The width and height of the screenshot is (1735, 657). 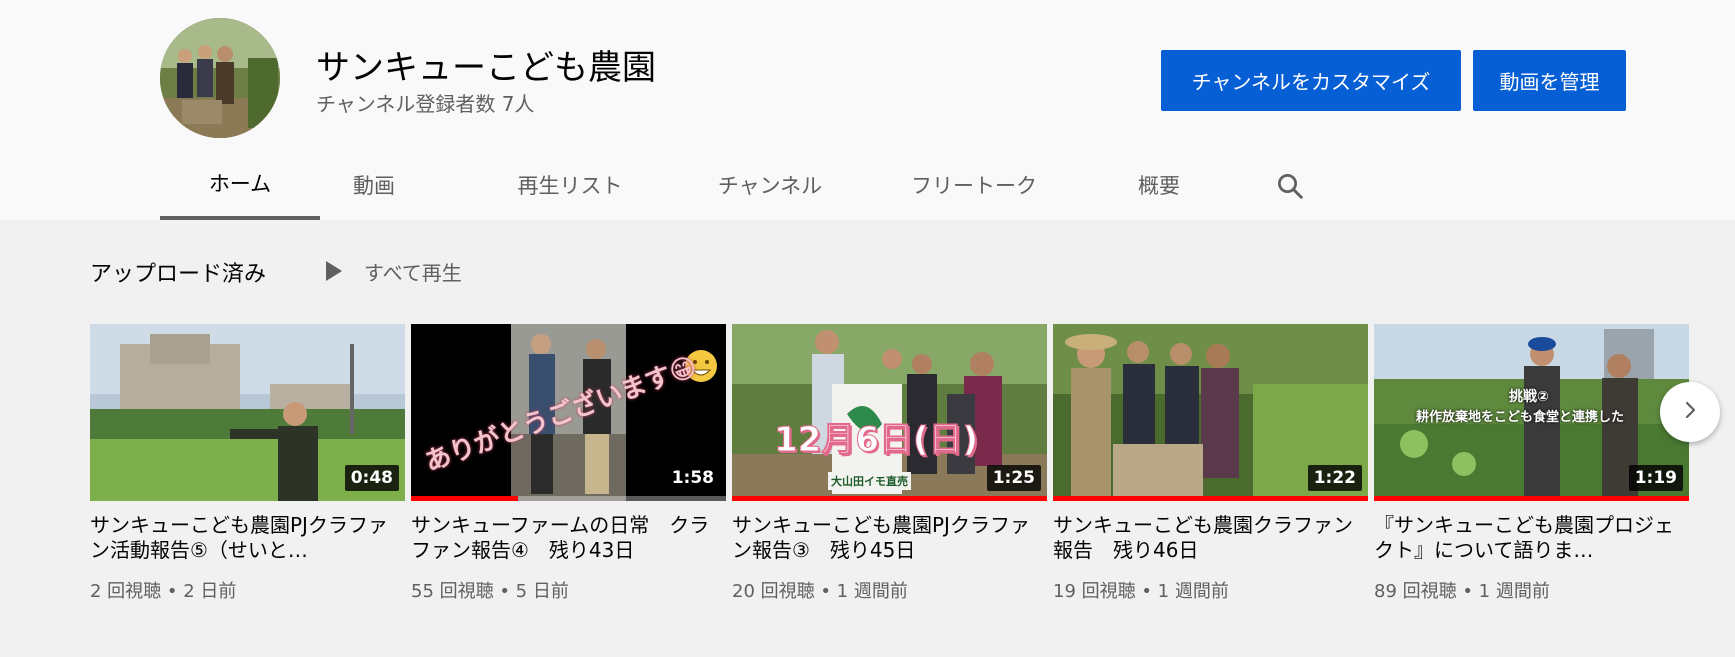 I want to click on video-meta: 19 回視聴 • 1 週間前, so click(x=1141, y=591).